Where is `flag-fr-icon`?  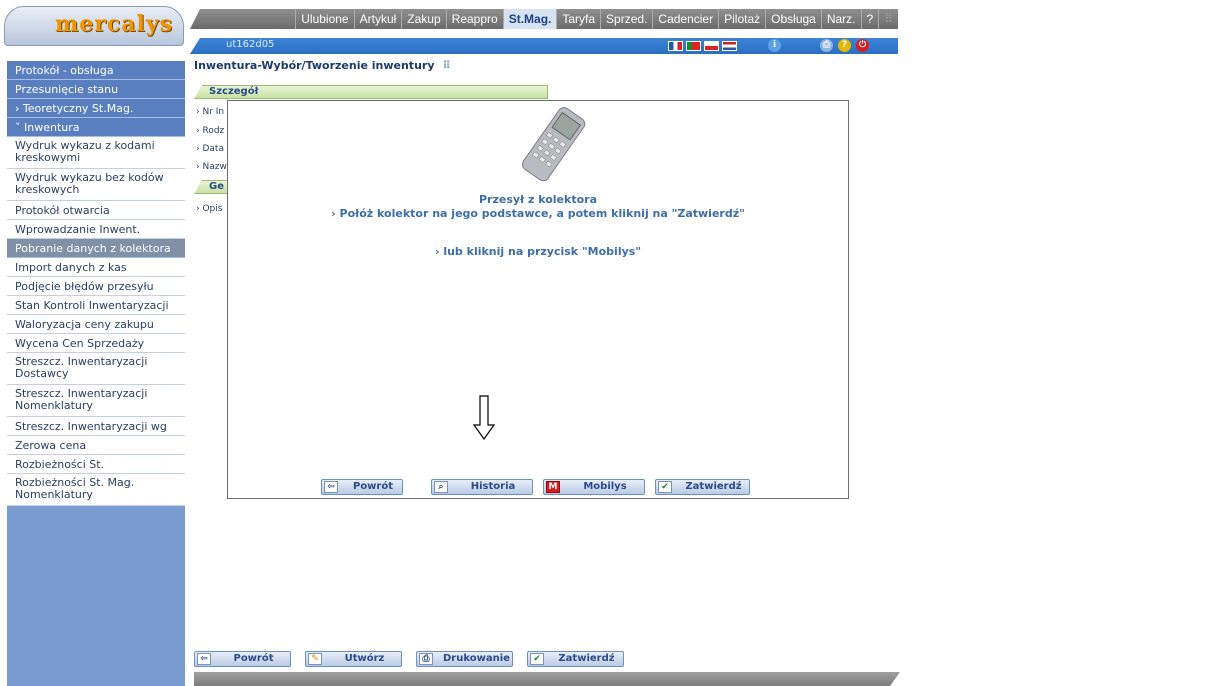 flag-fr-icon is located at coordinates (675, 46).